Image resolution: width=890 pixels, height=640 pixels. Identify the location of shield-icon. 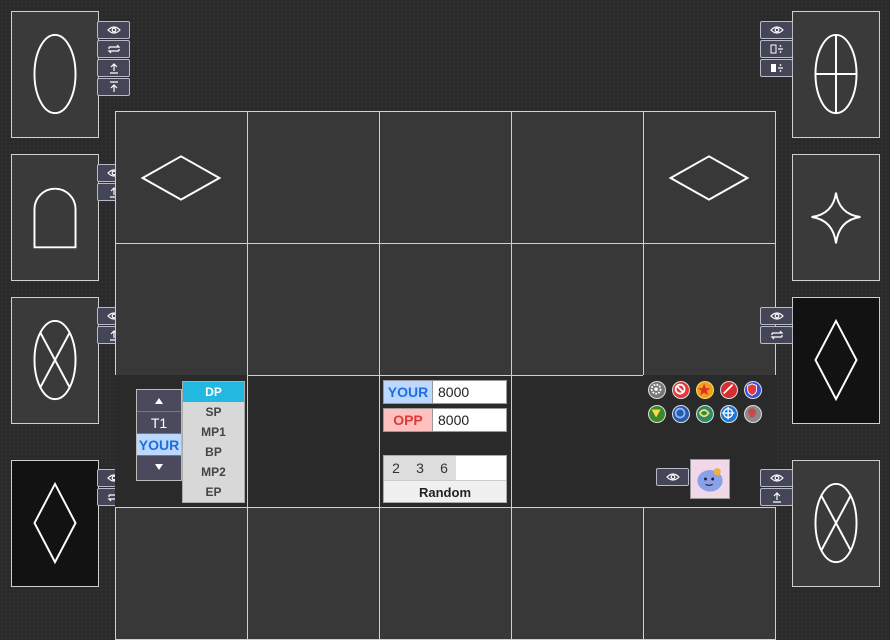
(752, 389).